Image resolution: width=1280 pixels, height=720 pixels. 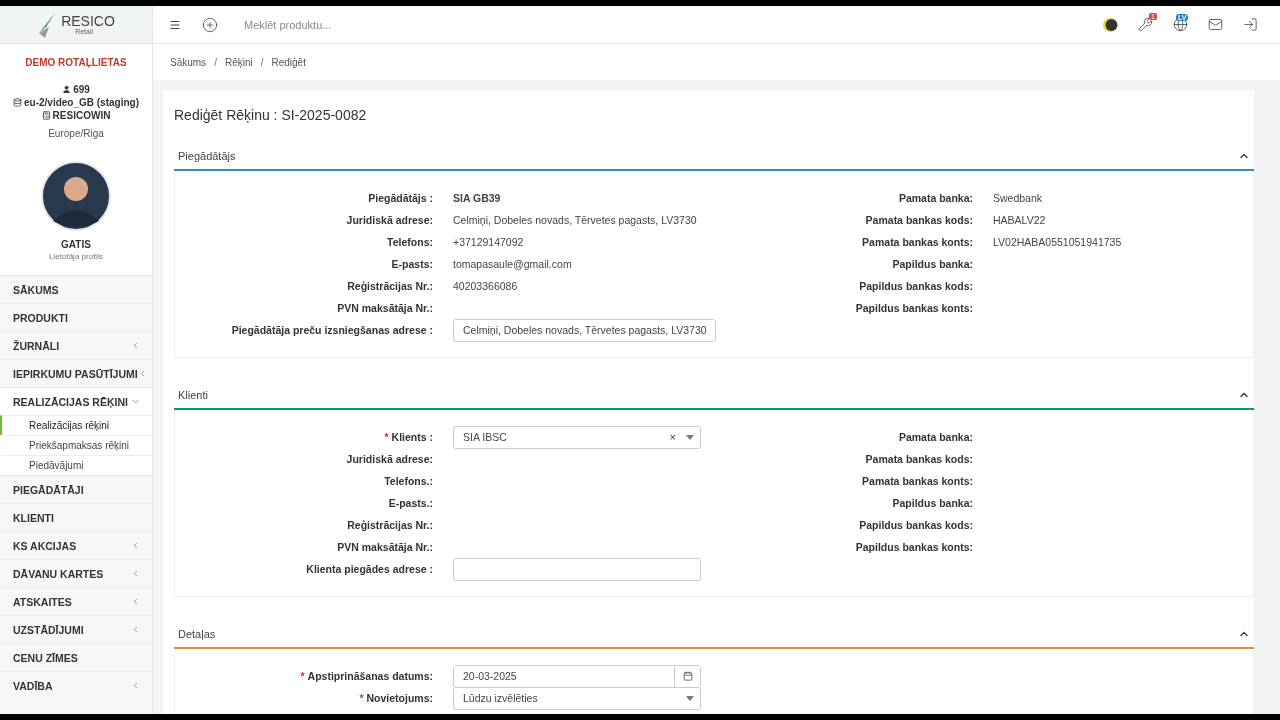 What do you see at coordinates (288, 62) in the screenshot?
I see `breadcrumb-link: Rediģēt` at bounding box center [288, 62].